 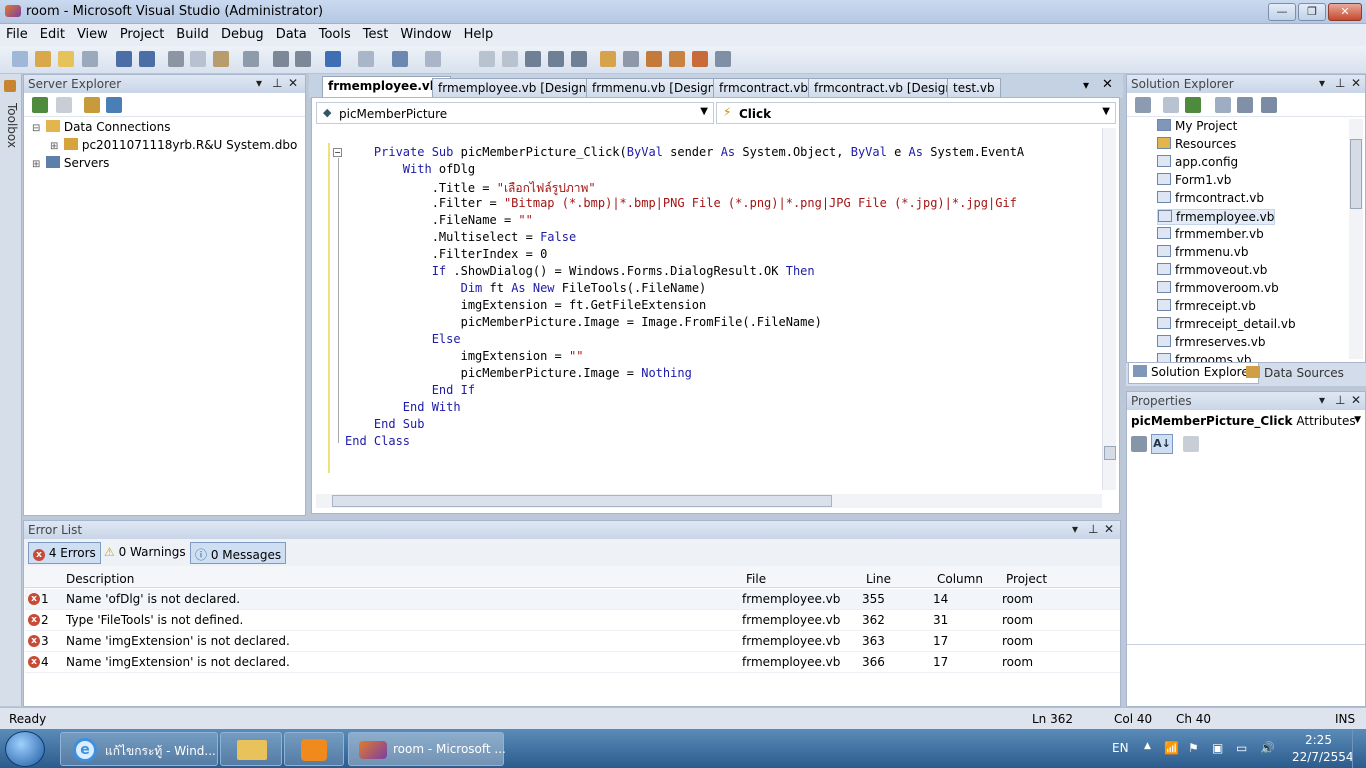 What do you see at coordinates (1086, 85) in the screenshot?
I see `tab-list-dropdown-icon: ▾` at bounding box center [1086, 85].